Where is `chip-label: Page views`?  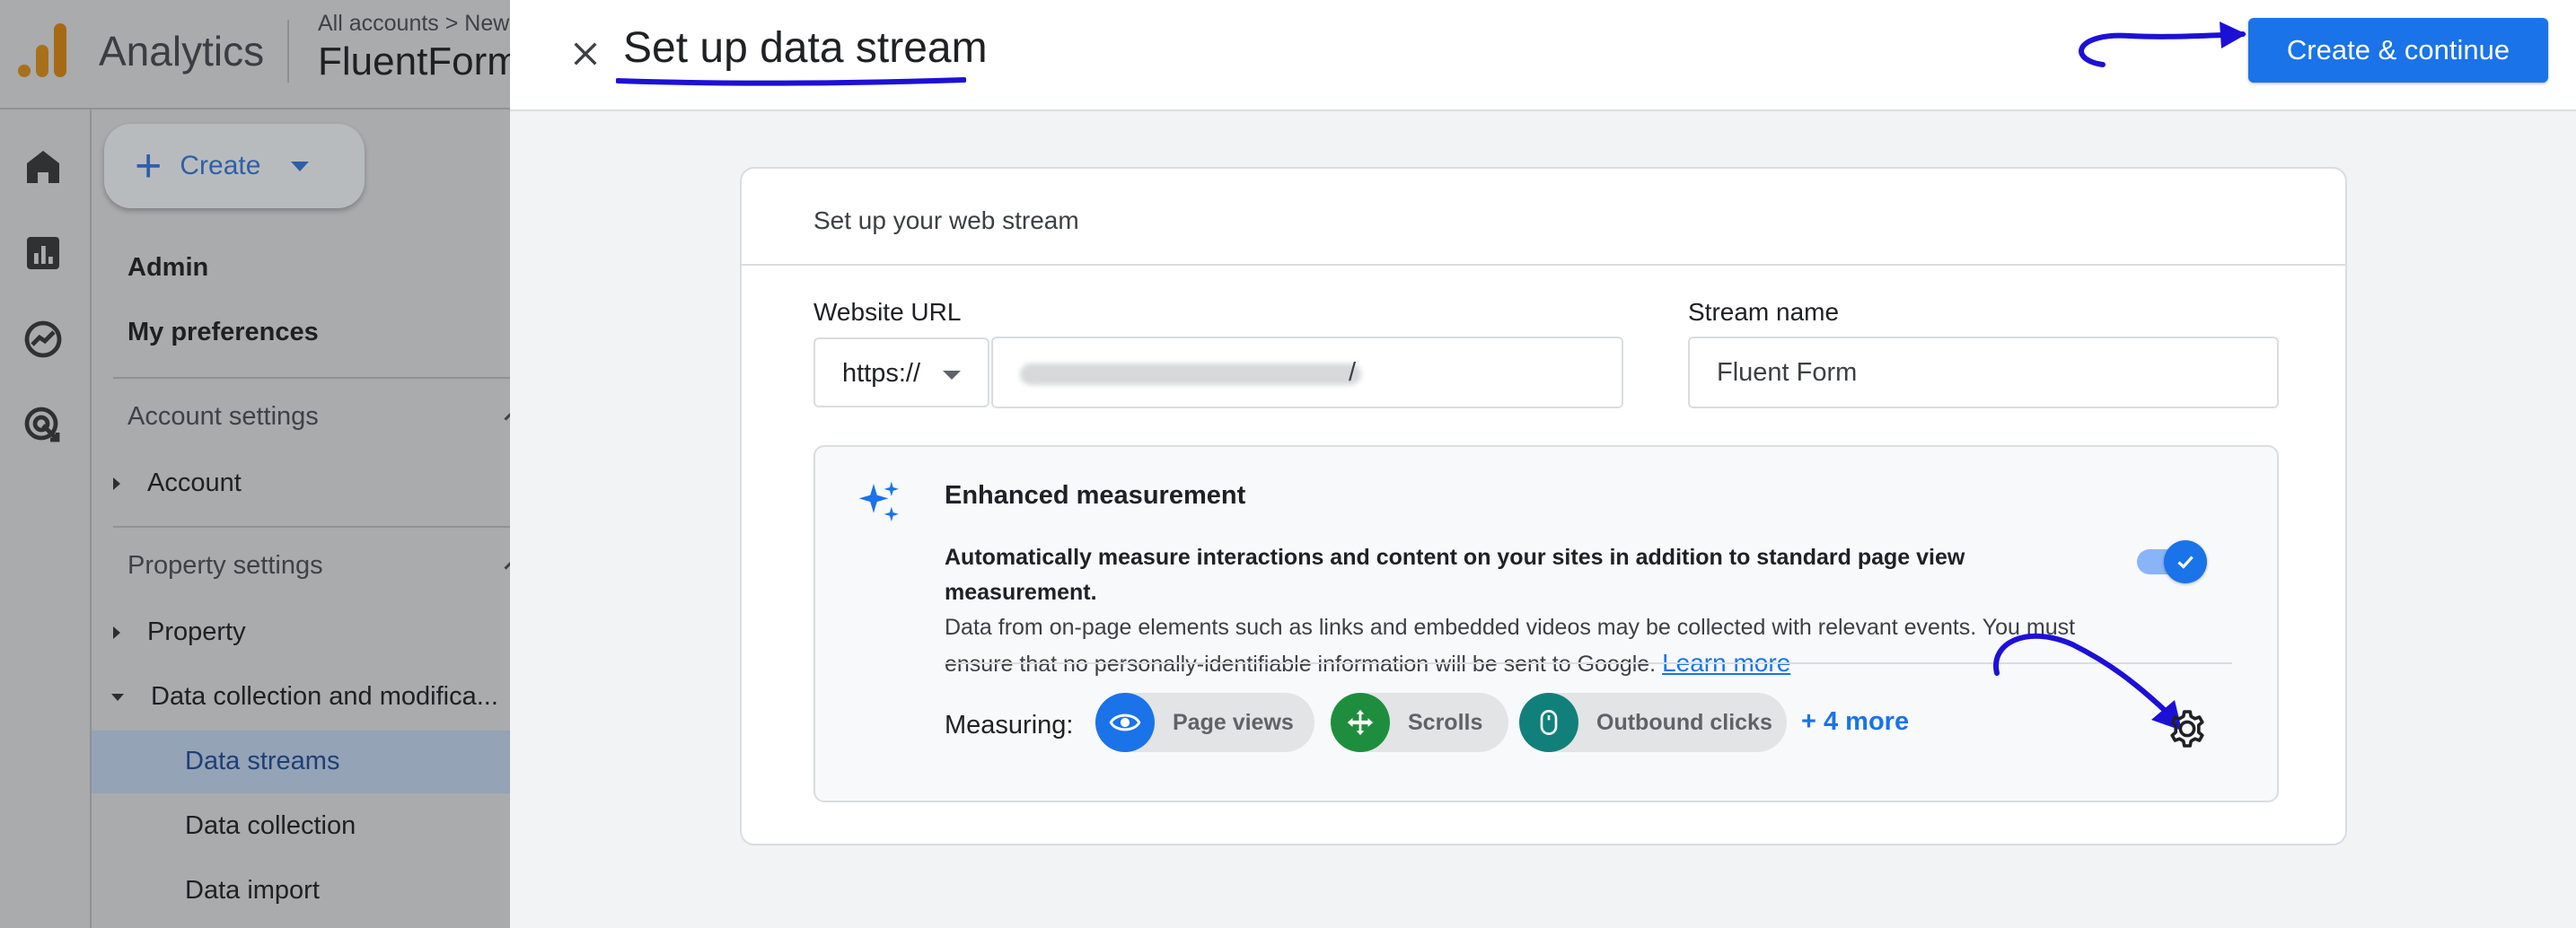
chip-label: Page views is located at coordinates (1234, 723).